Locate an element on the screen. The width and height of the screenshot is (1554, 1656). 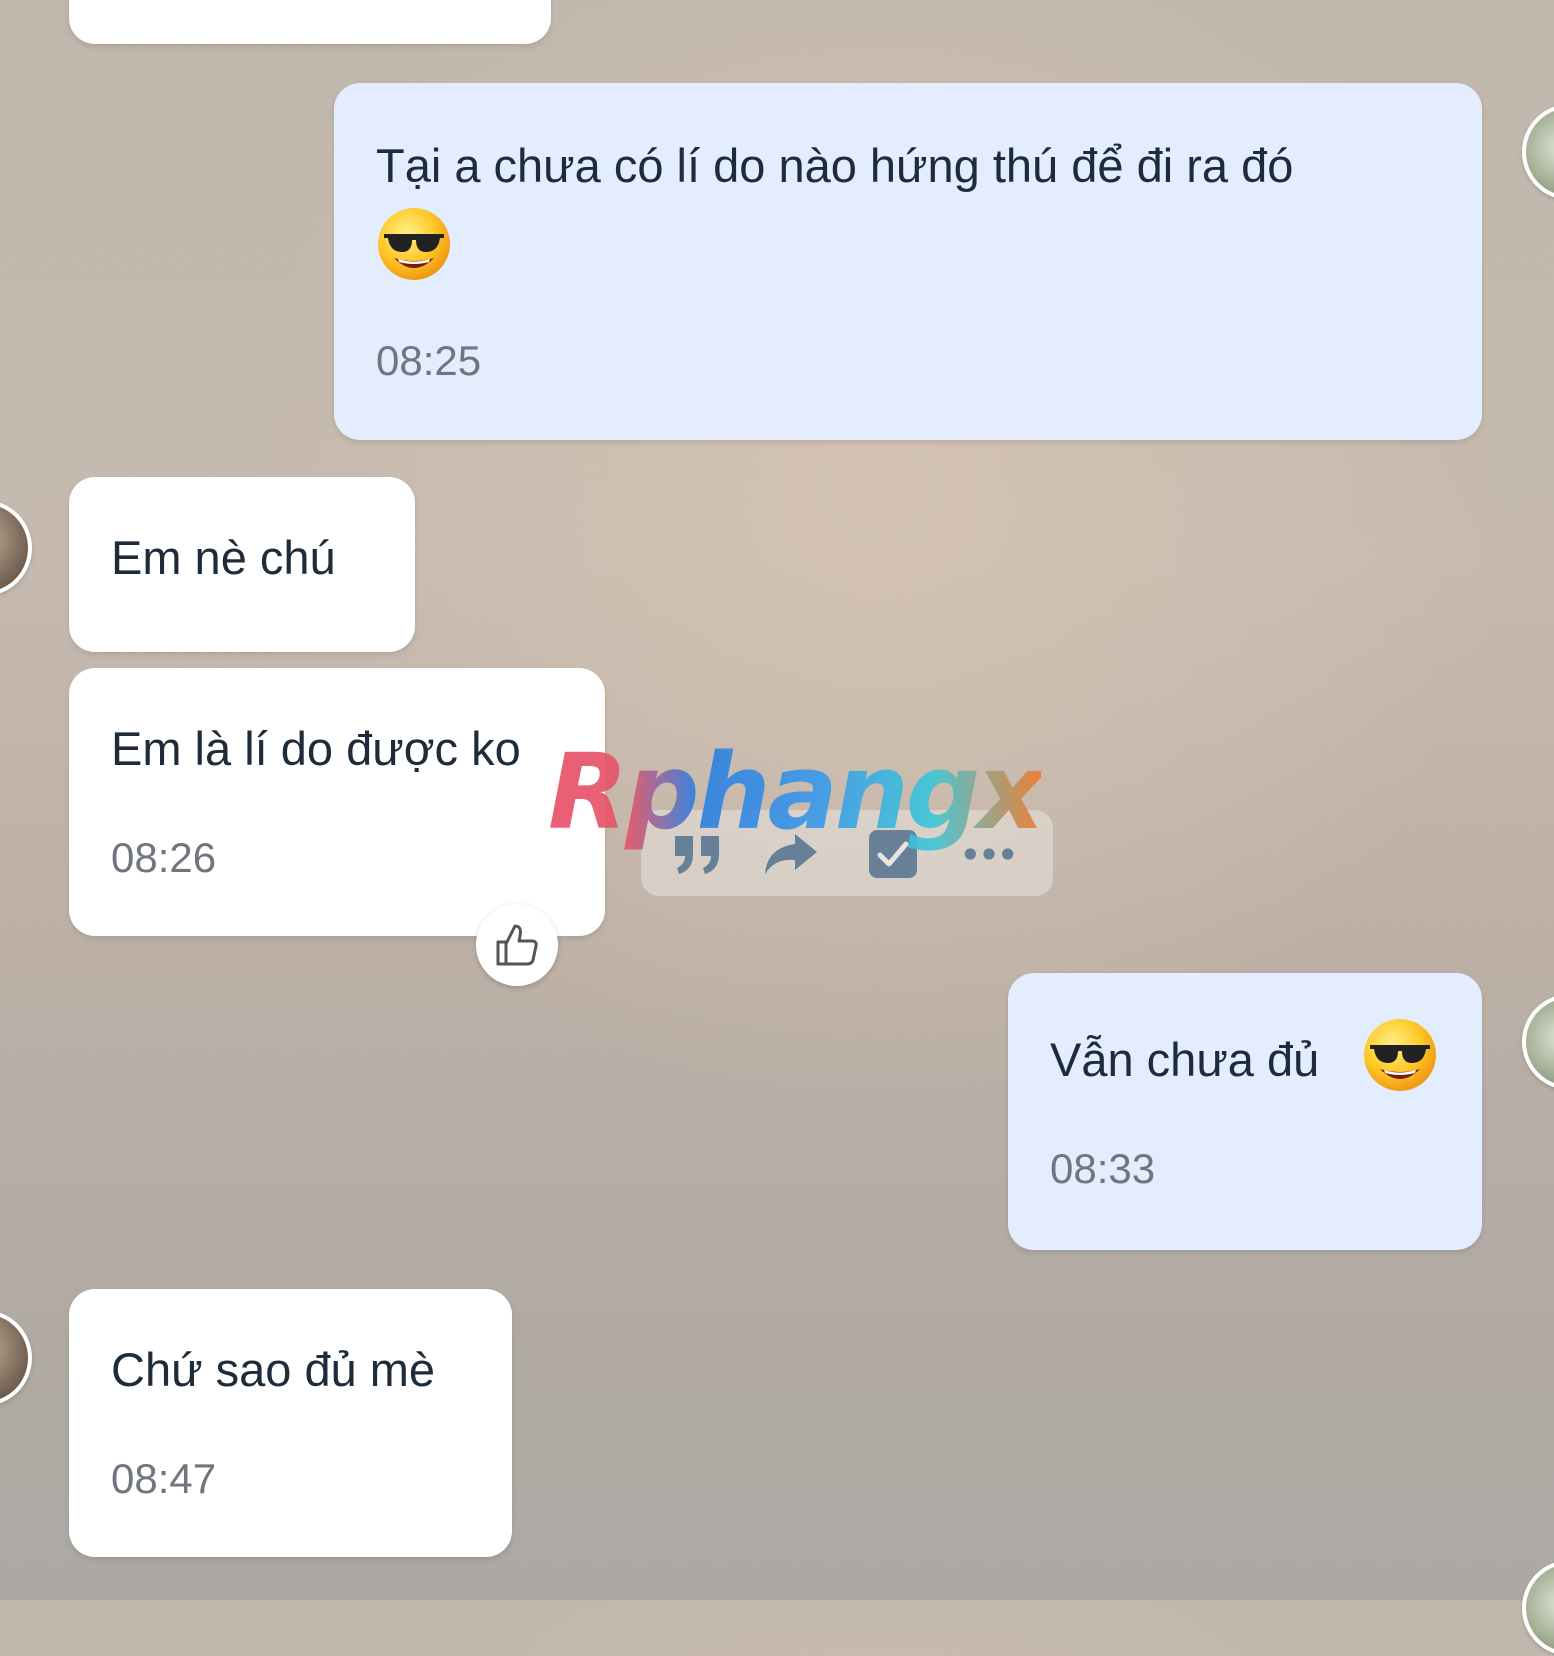
message-text: Chứ sao đủ mè is located at coordinates (273, 1369).